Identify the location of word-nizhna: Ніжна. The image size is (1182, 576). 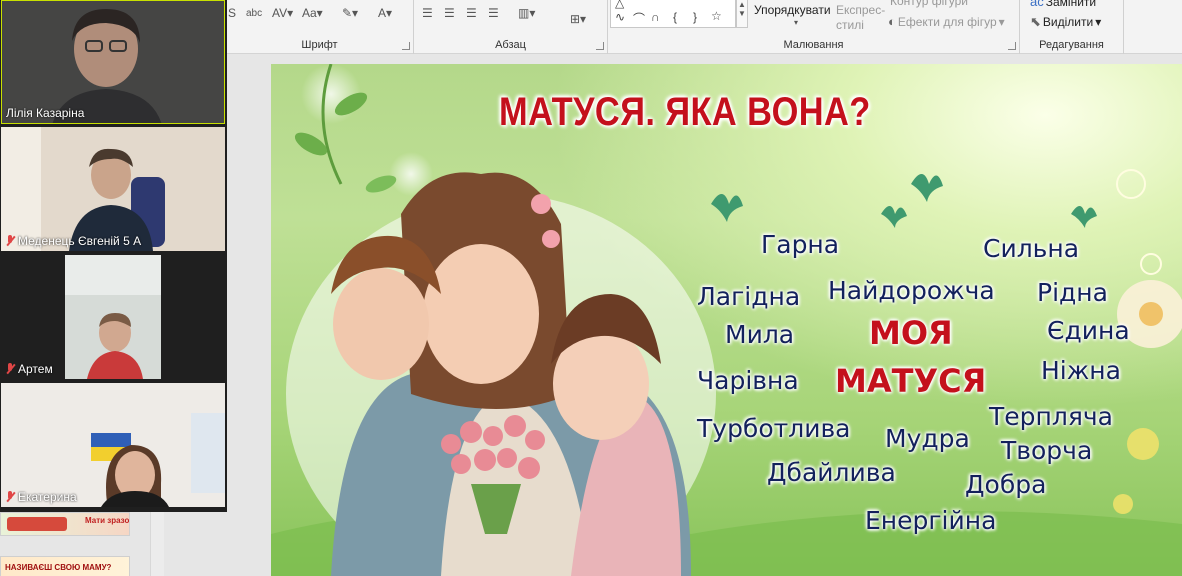
(1081, 370).